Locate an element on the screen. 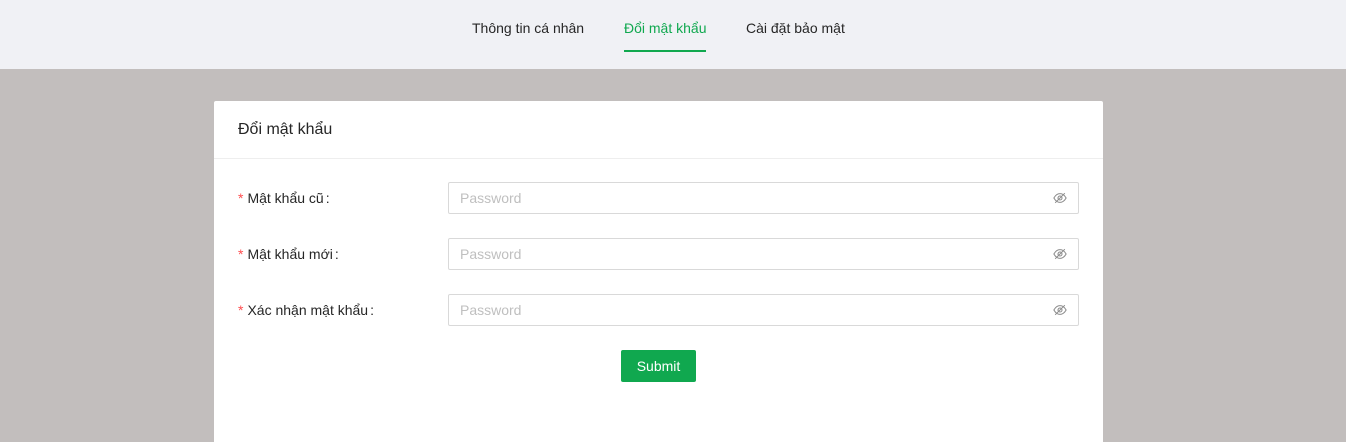 This screenshot has height=442, width=1346. confirm-password-field is located at coordinates (763, 310).